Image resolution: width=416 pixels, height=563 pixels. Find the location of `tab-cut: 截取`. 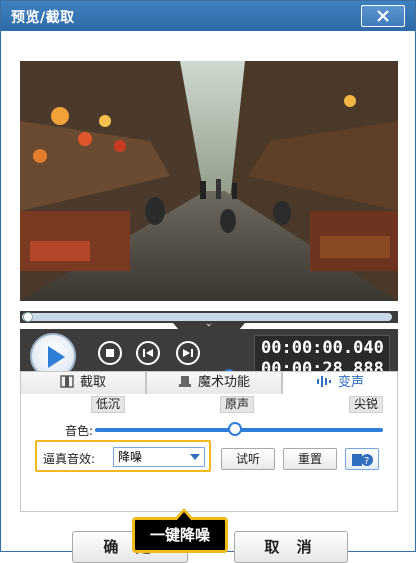

tab-cut: 截取 is located at coordinates (83, 383).